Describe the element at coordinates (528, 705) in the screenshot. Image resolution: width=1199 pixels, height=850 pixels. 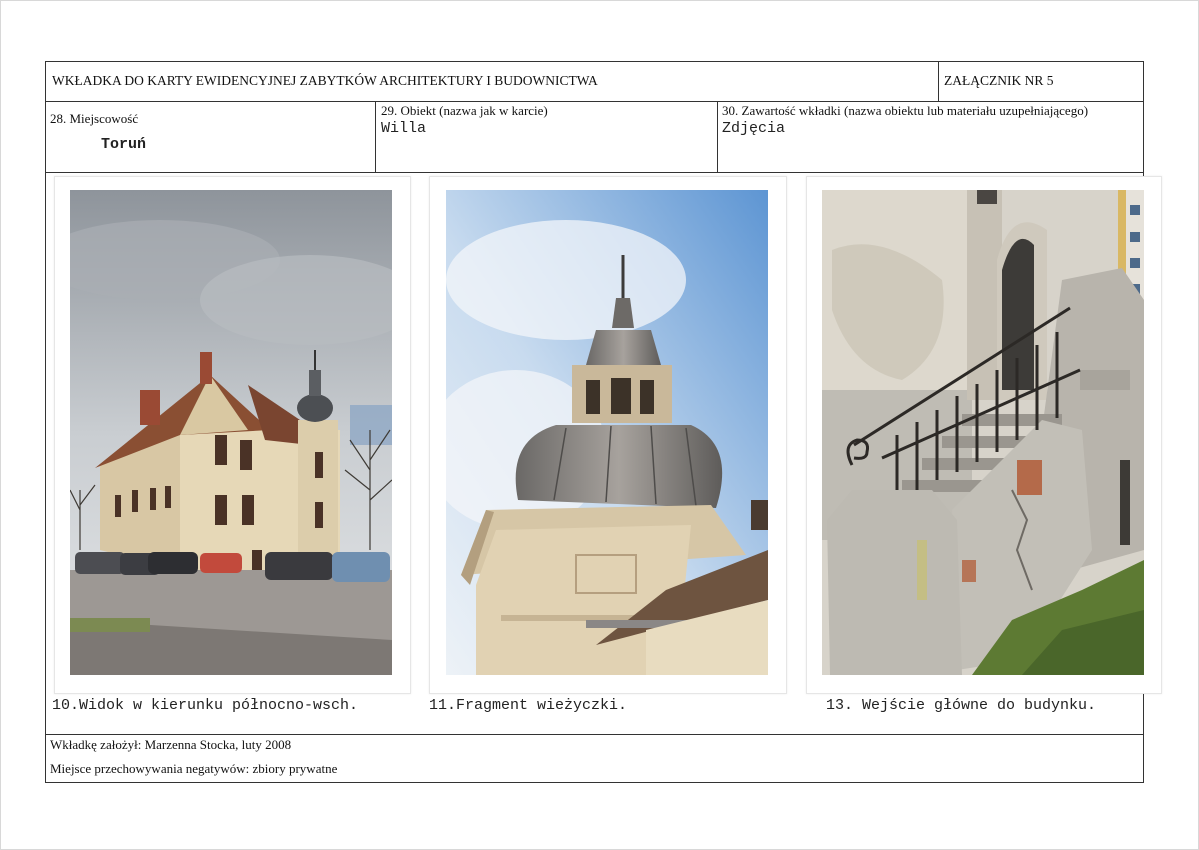
I see `photo-caption-2: 11.Fragment wieżyczki.` at that location.